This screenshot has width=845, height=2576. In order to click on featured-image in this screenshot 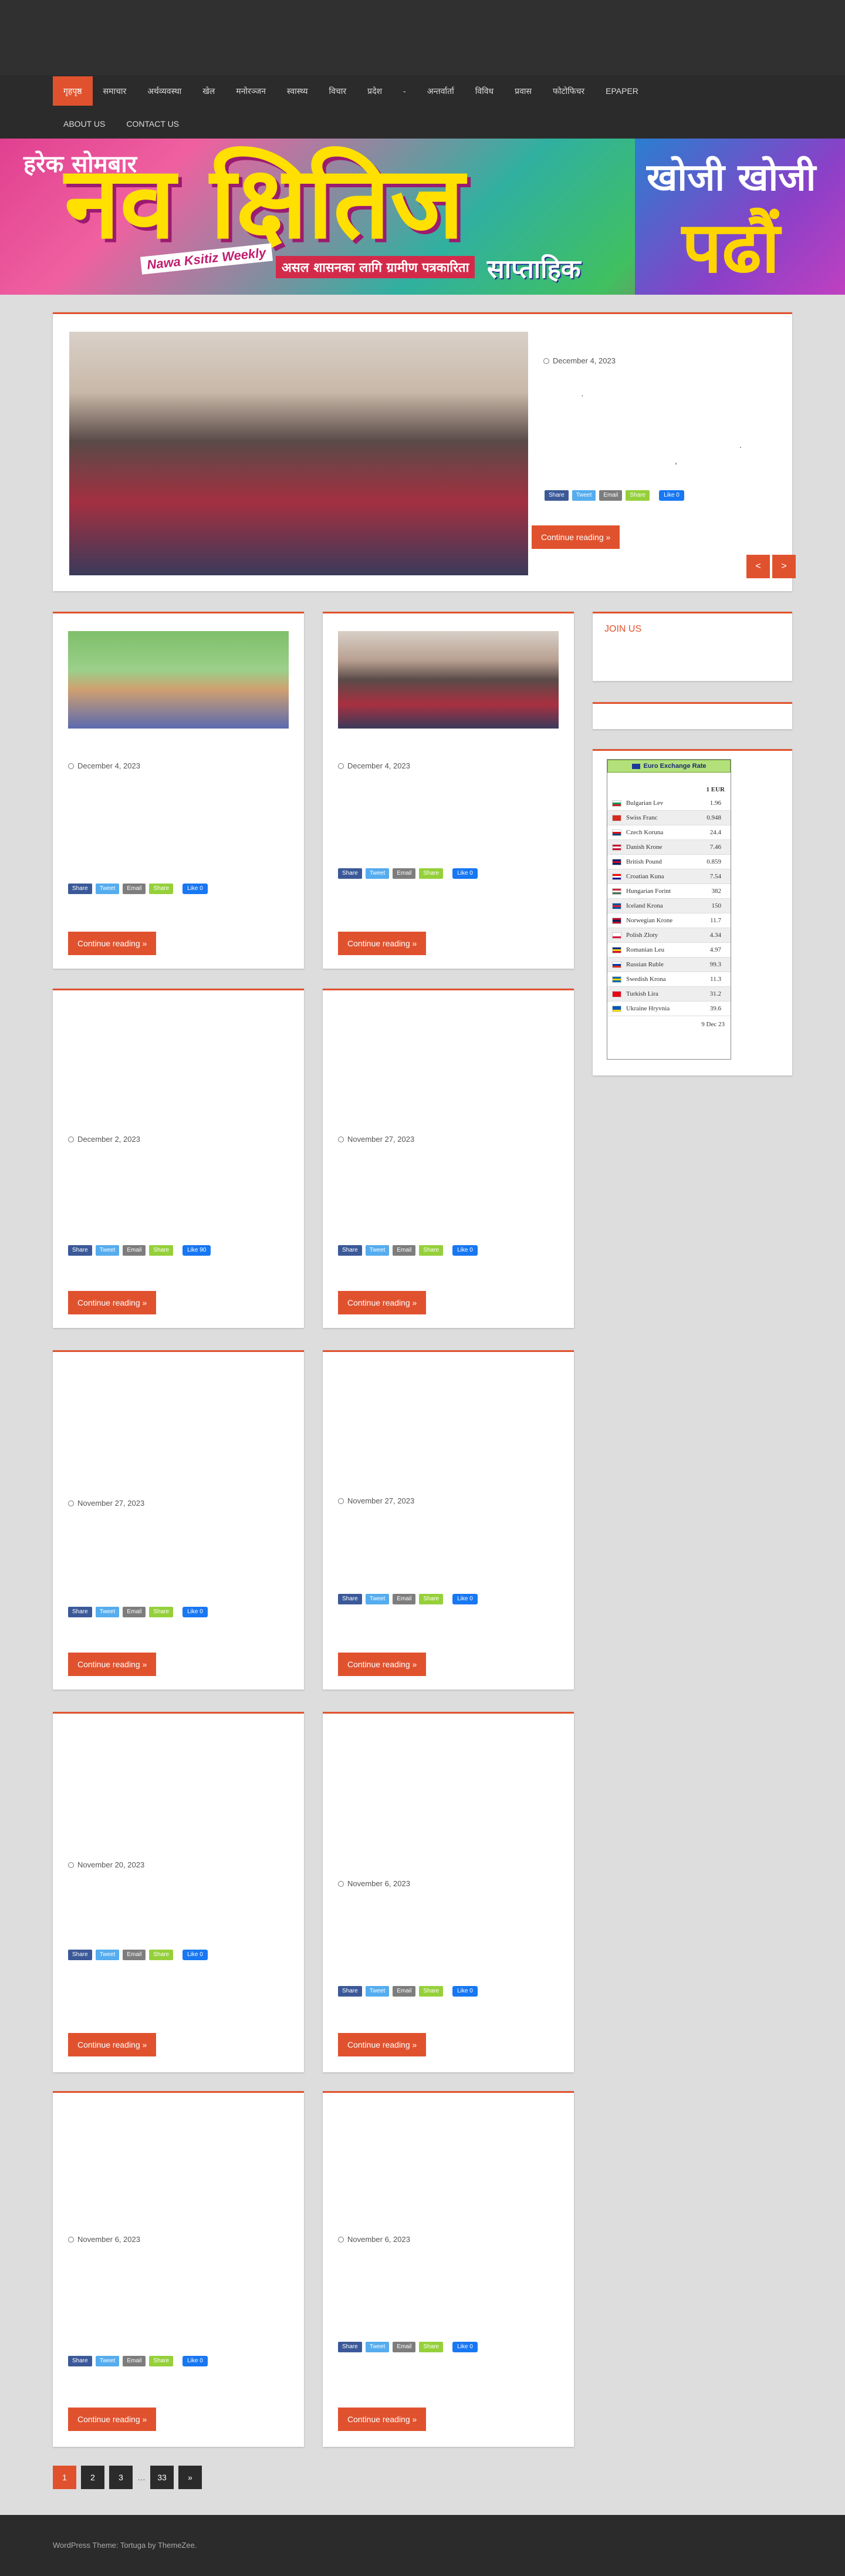, I will do `click(299, 454)`.